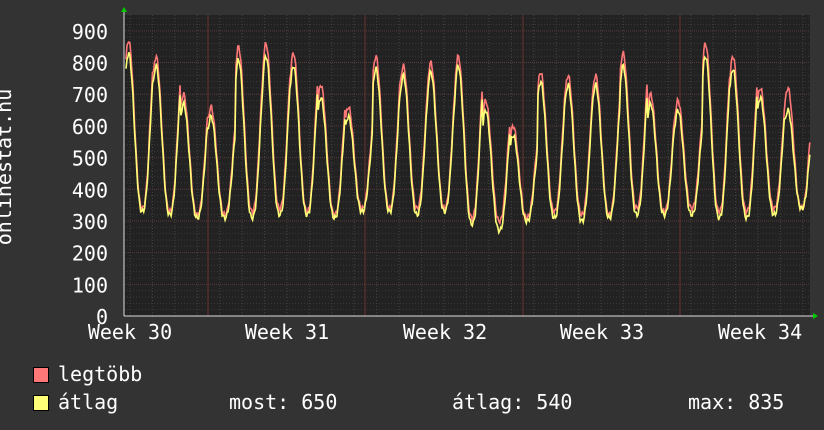 Image resolution: width=824 pixels, height=430 pixels. I want to click on x-tick-label: Week 31, so click(287, 332).